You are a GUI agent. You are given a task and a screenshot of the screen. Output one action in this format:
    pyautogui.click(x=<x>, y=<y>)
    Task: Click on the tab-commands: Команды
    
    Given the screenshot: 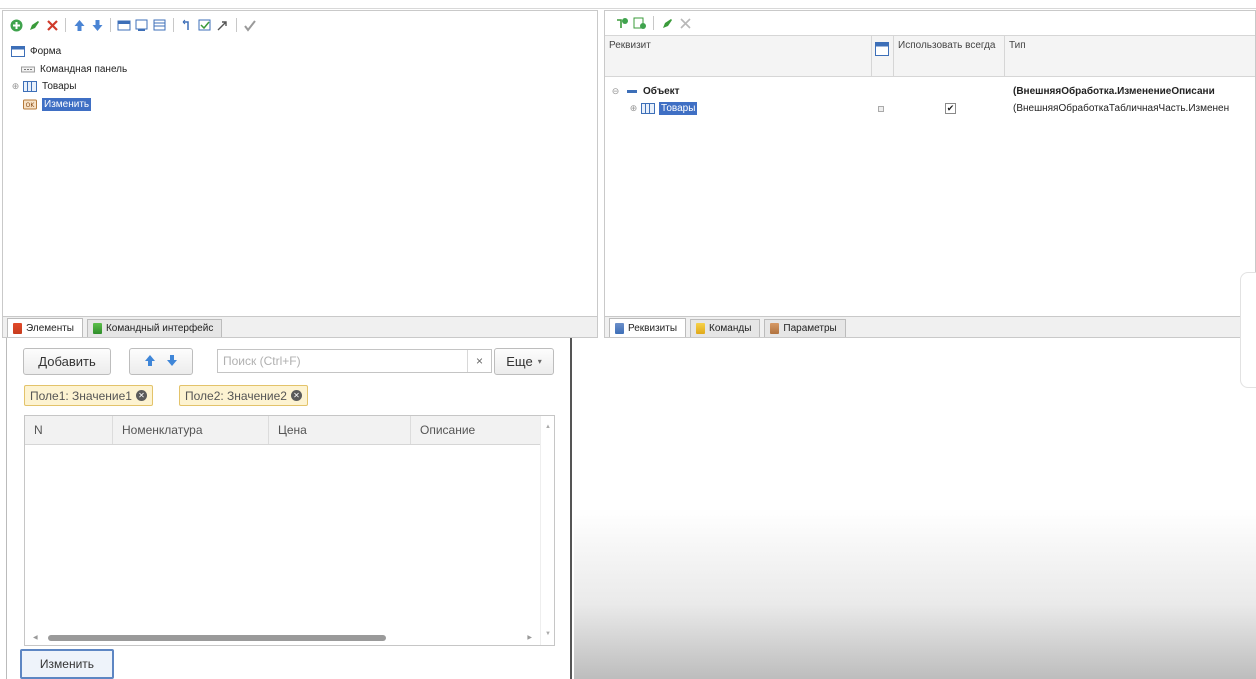 What is the action you would take?
    pyautogui.click(x=725, y=328)
    